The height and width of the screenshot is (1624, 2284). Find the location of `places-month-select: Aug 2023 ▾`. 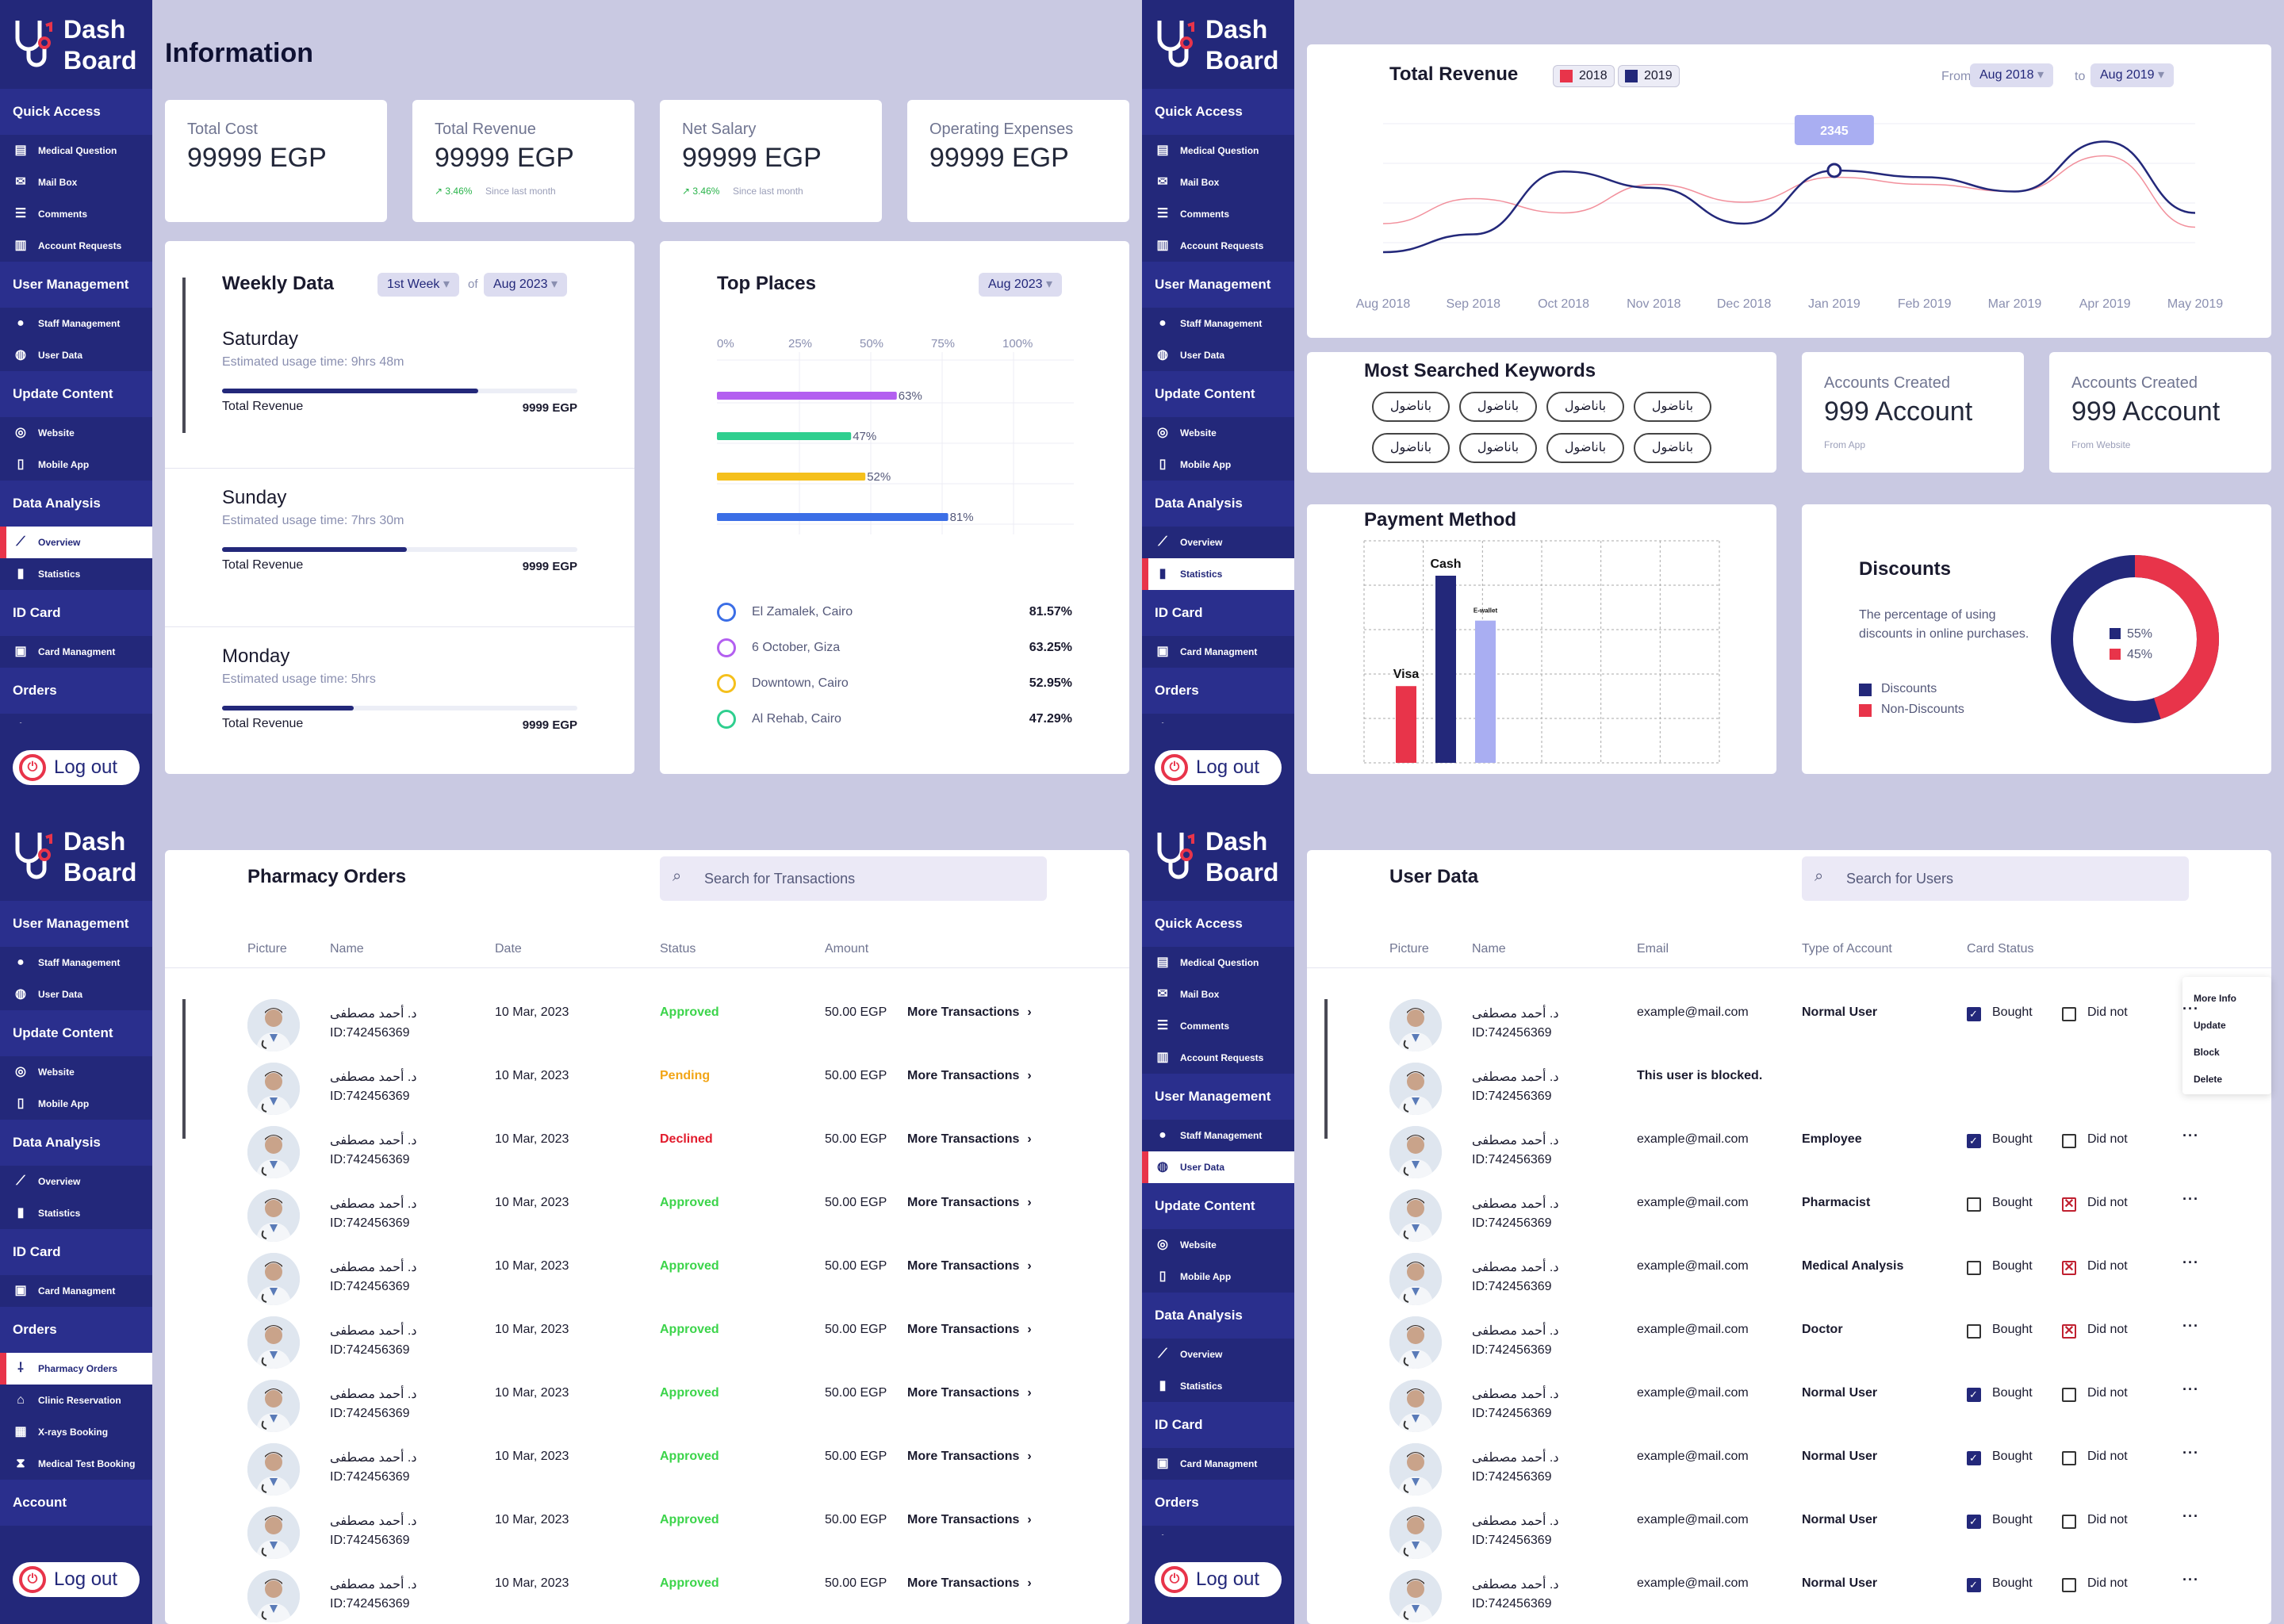

places-month-select: Aug 2023 ▾ is located at coordinates (1020, 285).